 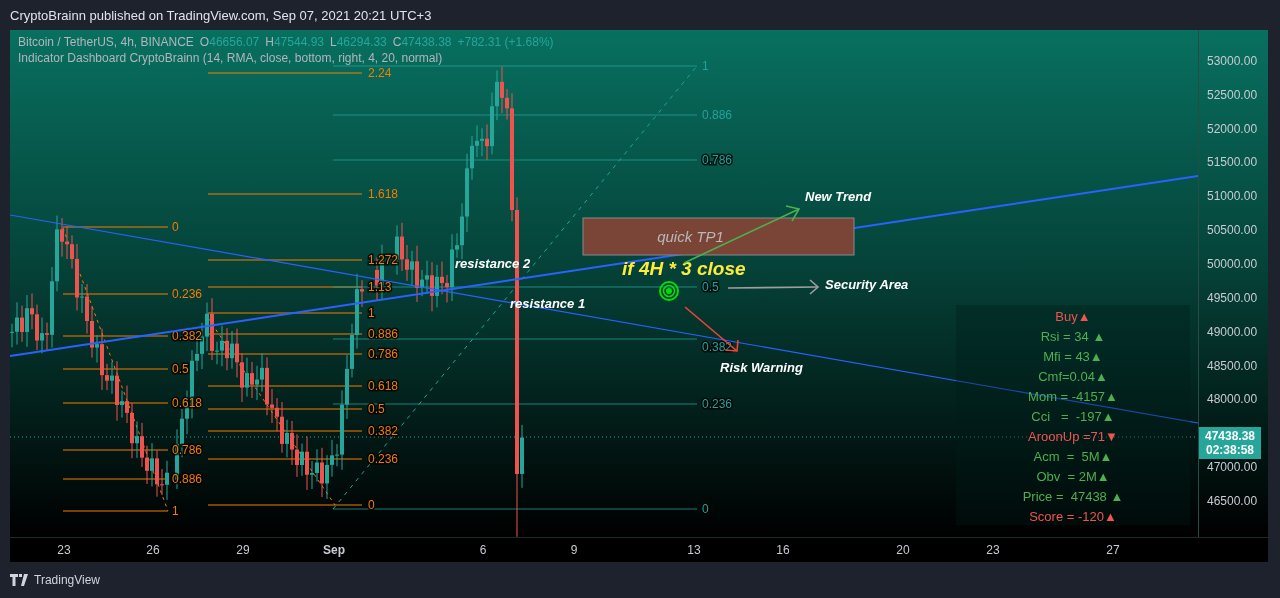 I want to click on fib-level-label: 2.24, so click(x=380, y=73).